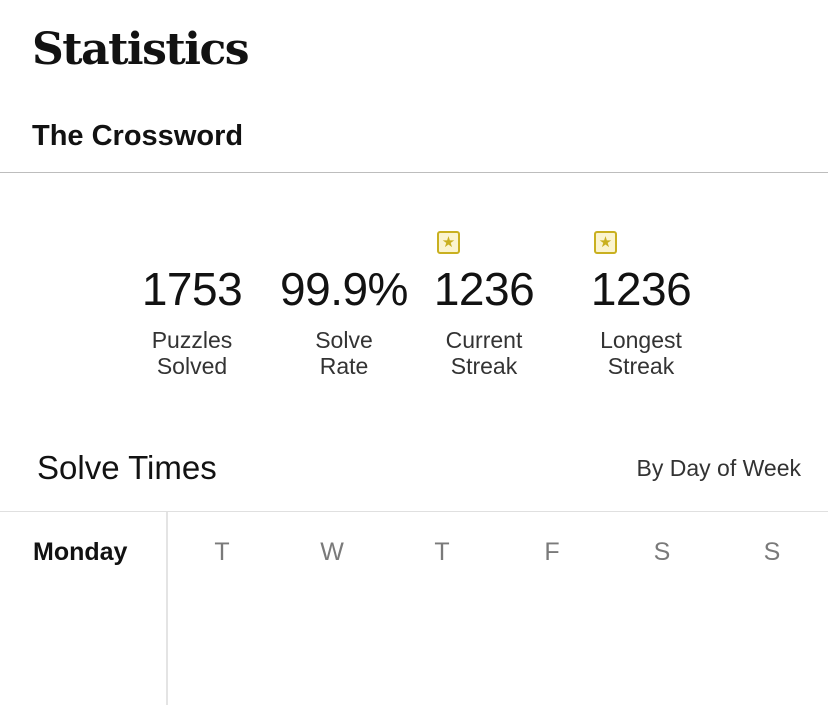  I want to click on solve-times-title: Solve Times, so click(127, 467).